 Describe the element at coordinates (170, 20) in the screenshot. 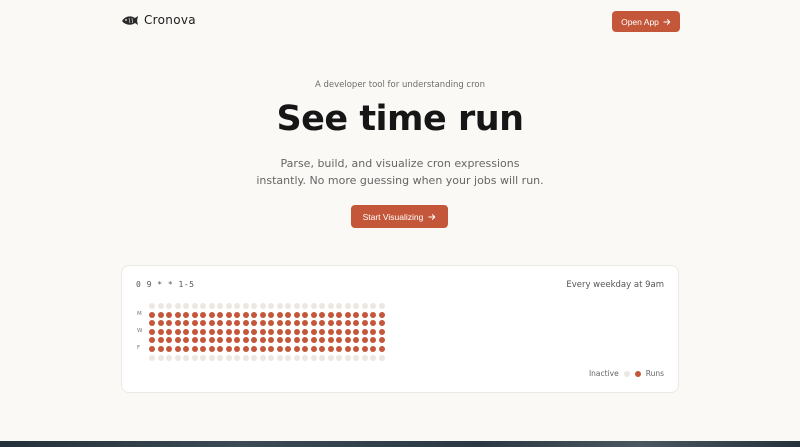

I see `brand-name: Cronova` at that location.